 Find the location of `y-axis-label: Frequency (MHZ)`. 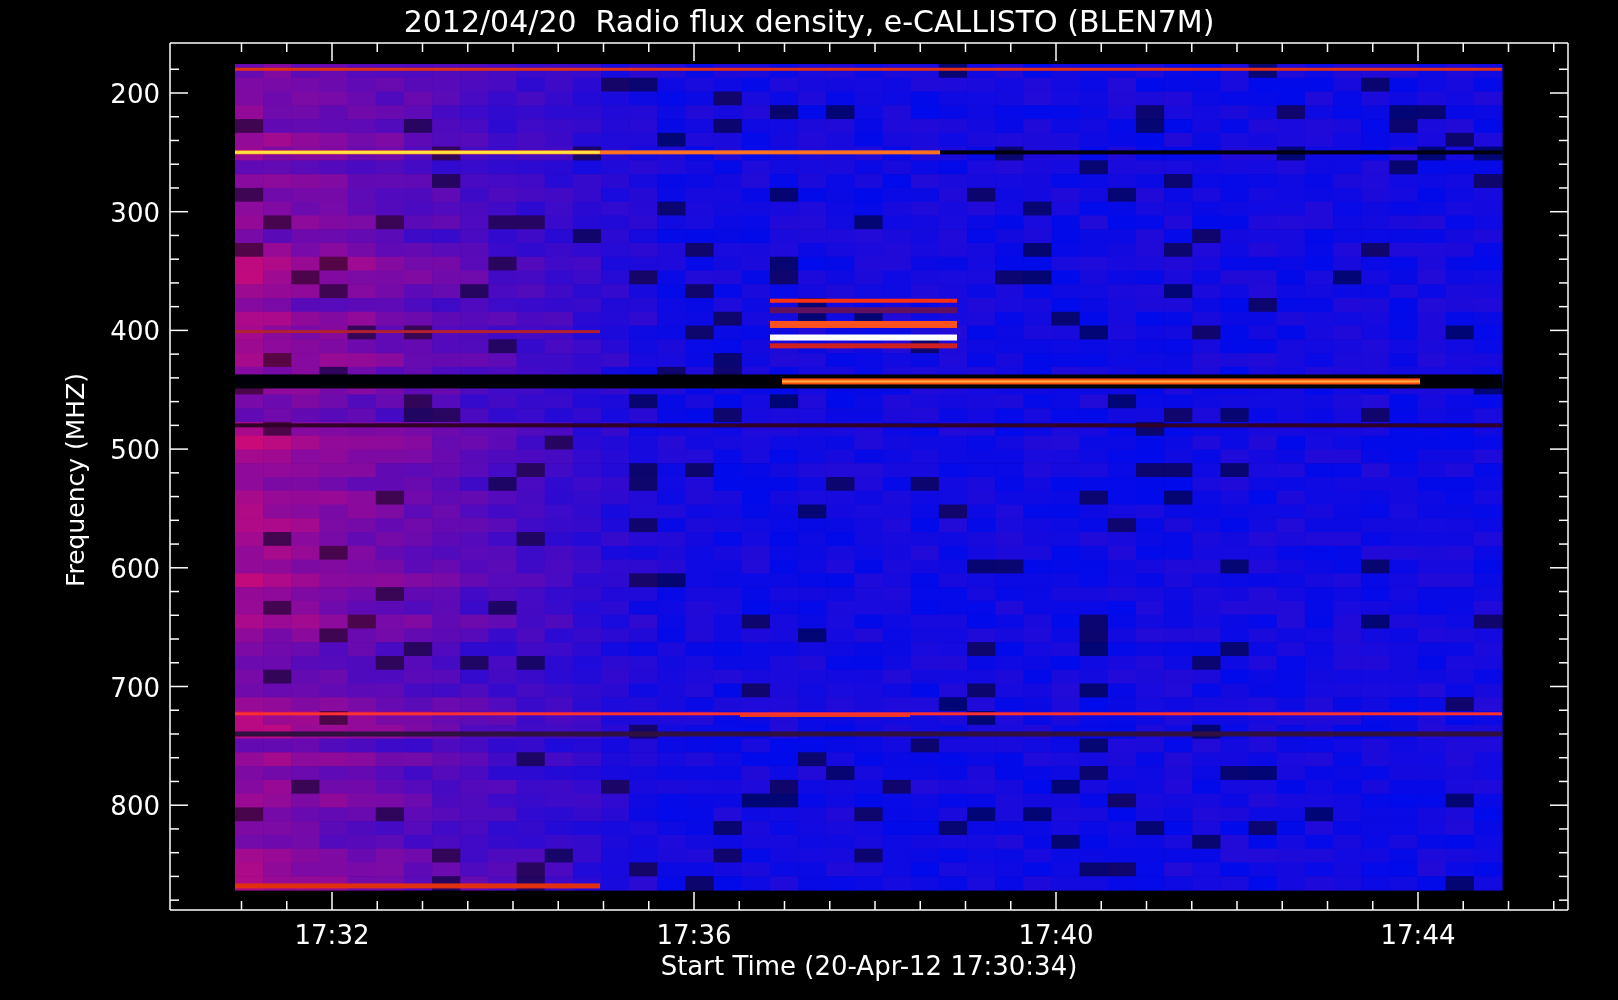

y-axis-label: Frequency (MHZ) is located at coordinates (75, 480).